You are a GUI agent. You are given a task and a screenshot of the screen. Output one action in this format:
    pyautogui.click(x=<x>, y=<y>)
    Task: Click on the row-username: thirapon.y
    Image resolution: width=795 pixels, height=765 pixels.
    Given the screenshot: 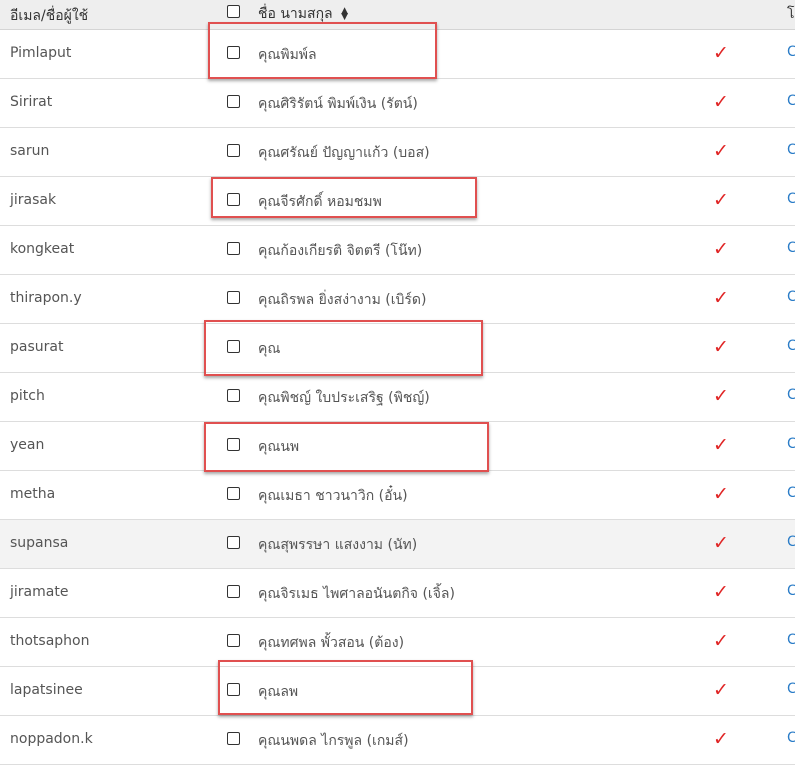 What is the action you would take?
    pyautogui.click(x=46, y=298)
    